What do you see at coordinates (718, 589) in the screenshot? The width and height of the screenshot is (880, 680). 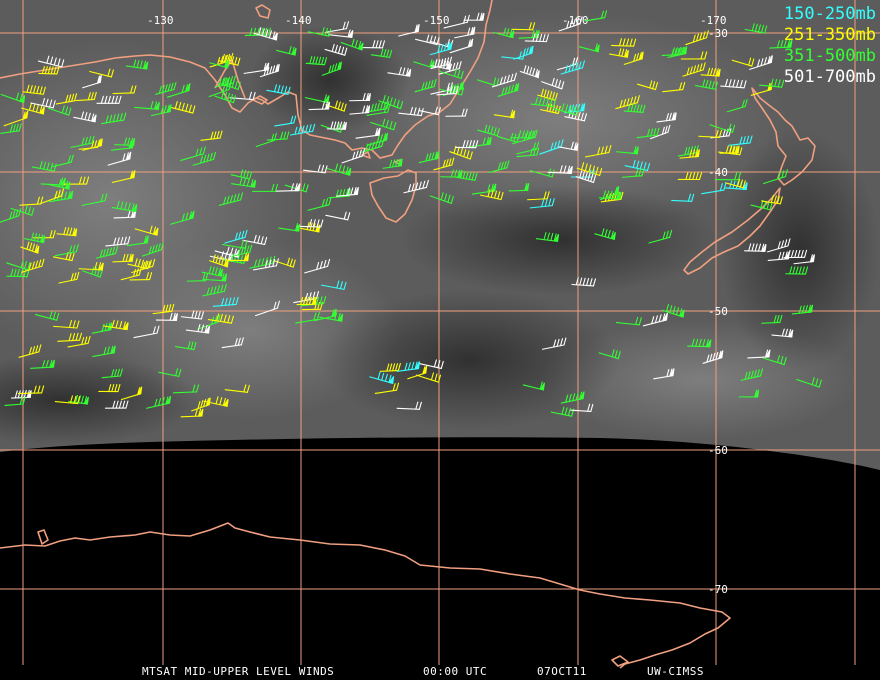 I see `lat-label: -70` at bounding box center [718, 589].